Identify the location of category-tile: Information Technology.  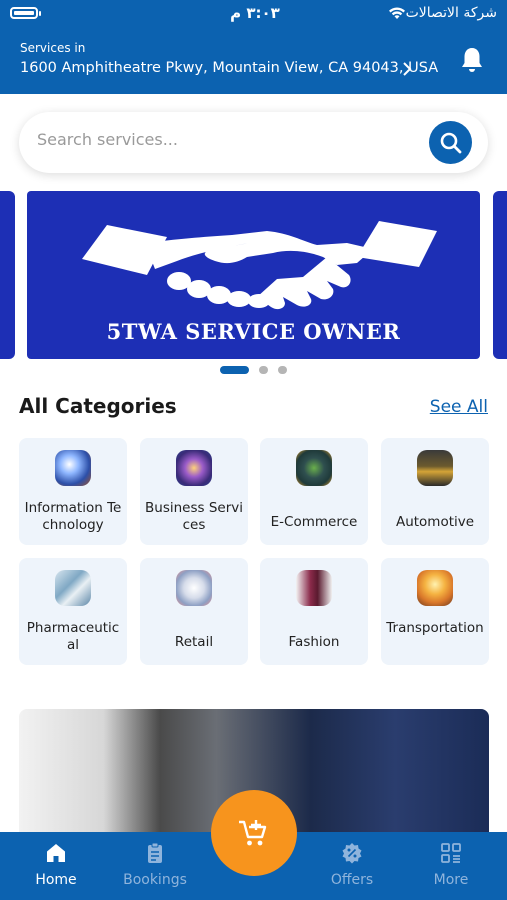
(73, 491).